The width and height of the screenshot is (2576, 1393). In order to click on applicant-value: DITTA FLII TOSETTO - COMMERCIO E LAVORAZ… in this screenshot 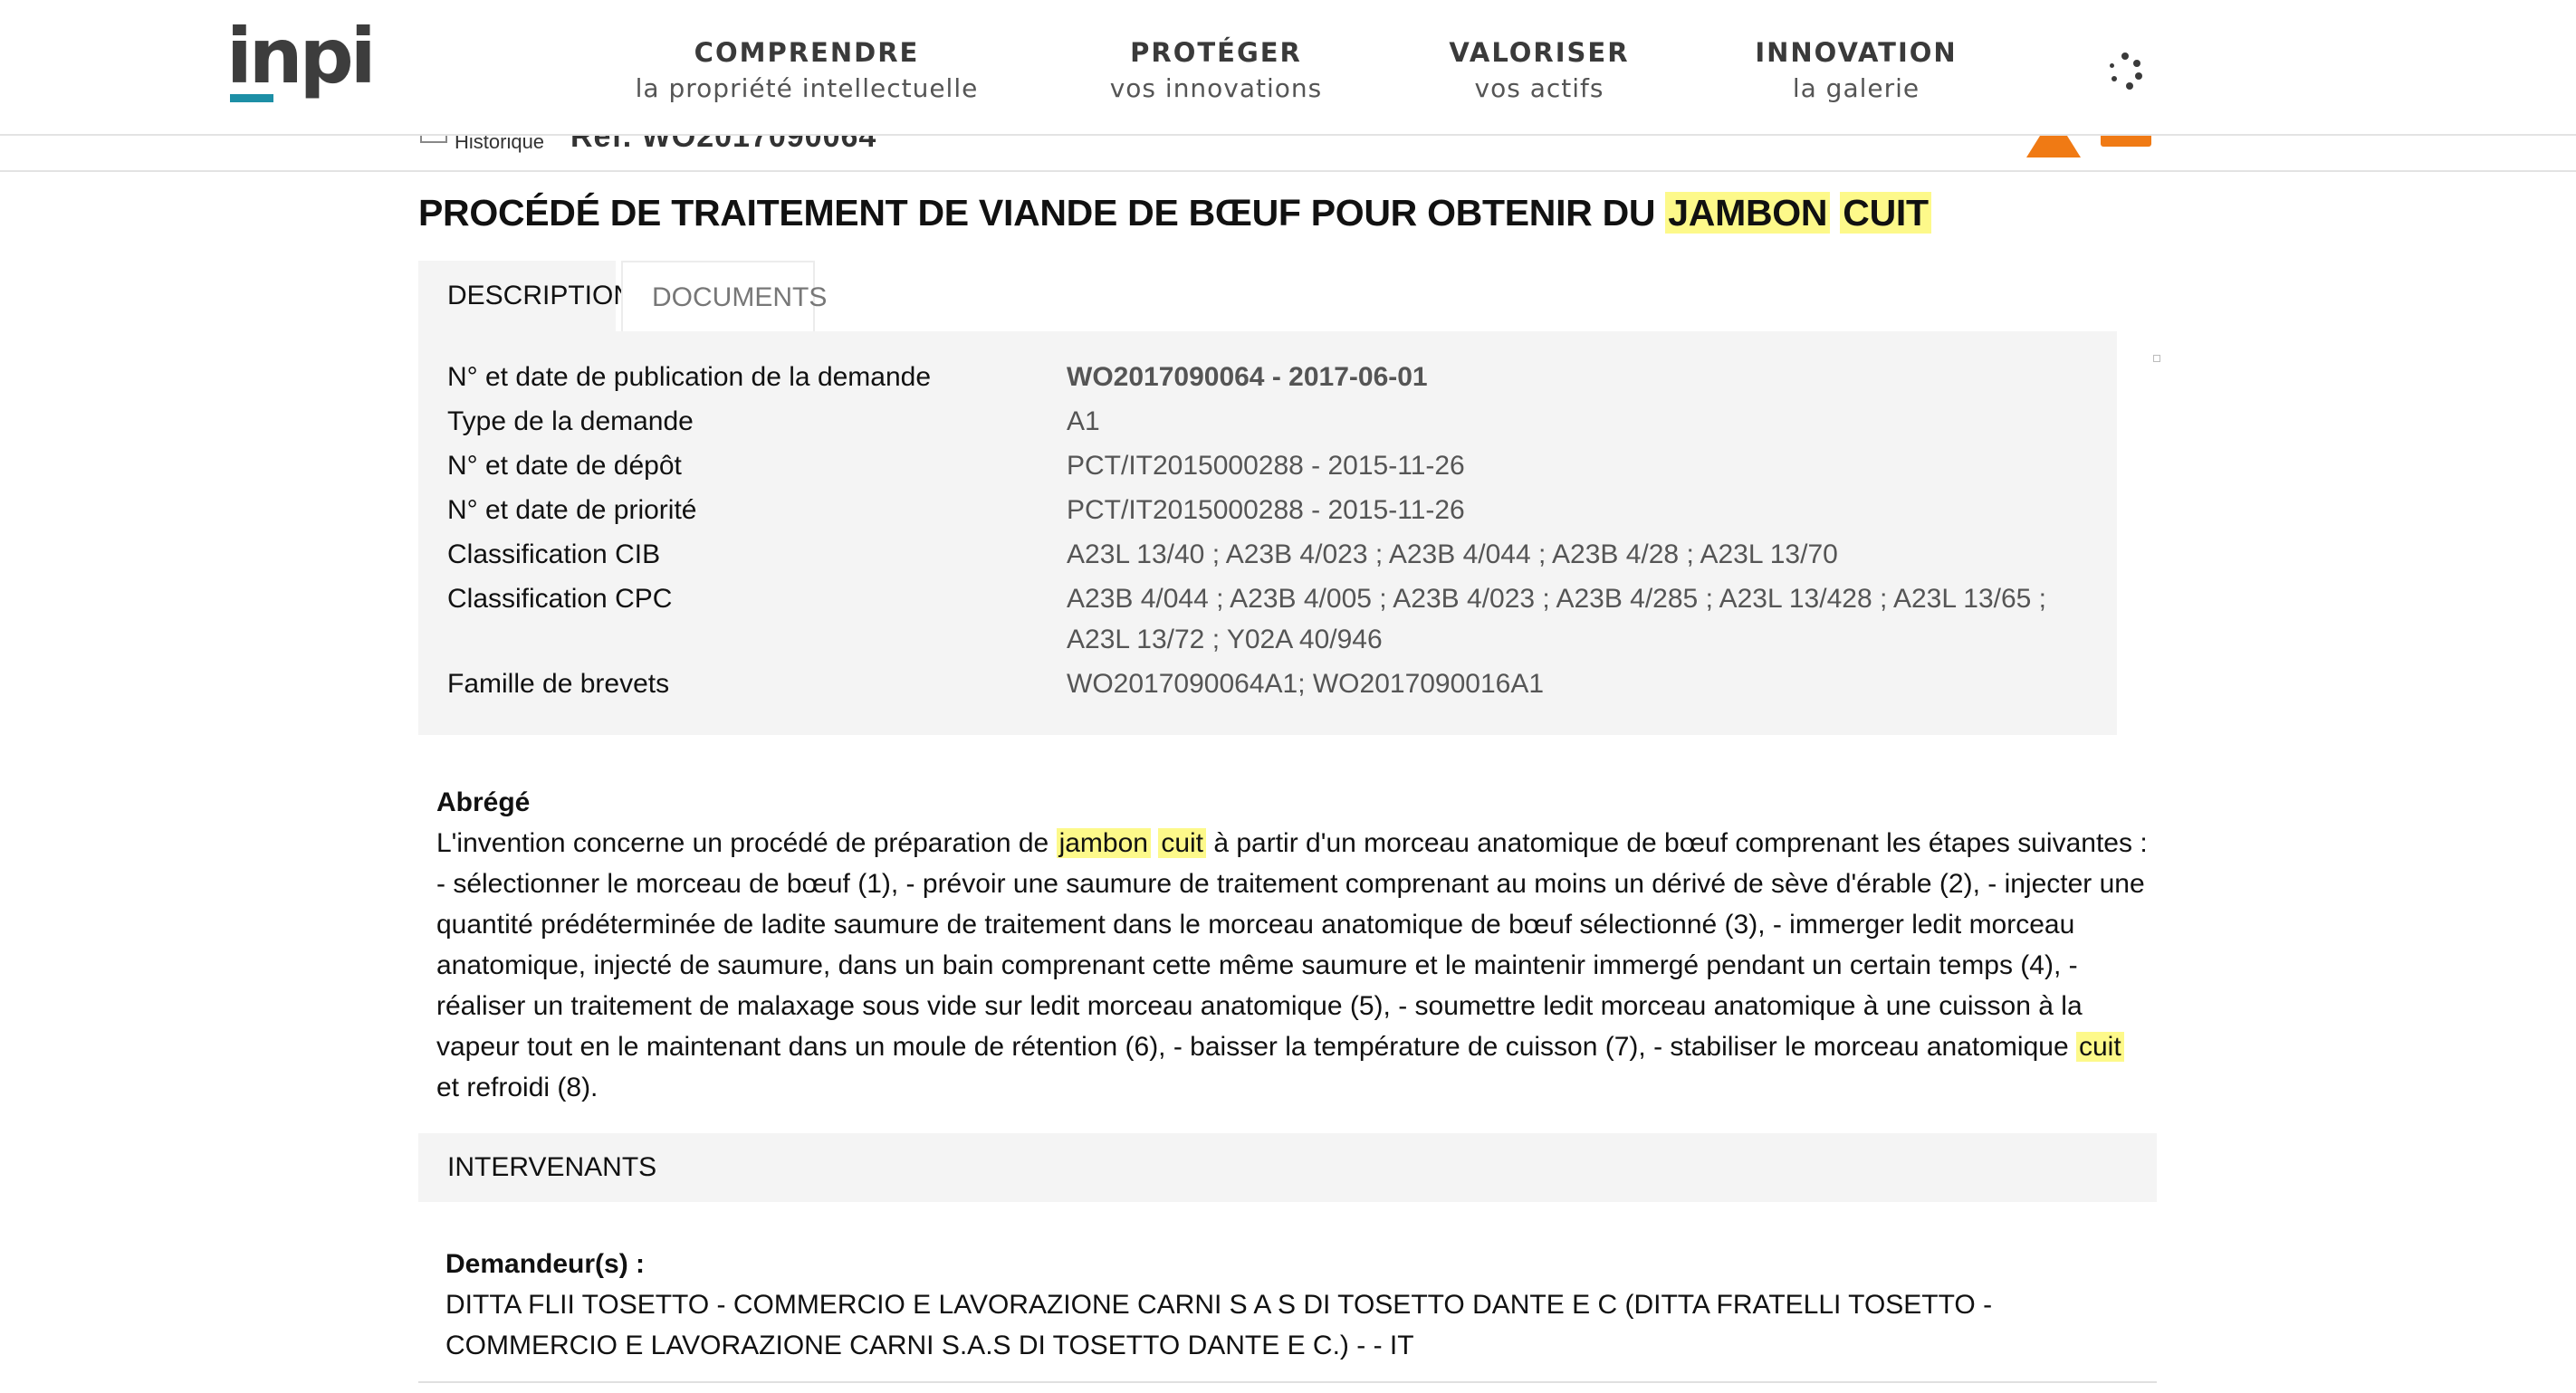, I will do `click(1219, 1325)`.